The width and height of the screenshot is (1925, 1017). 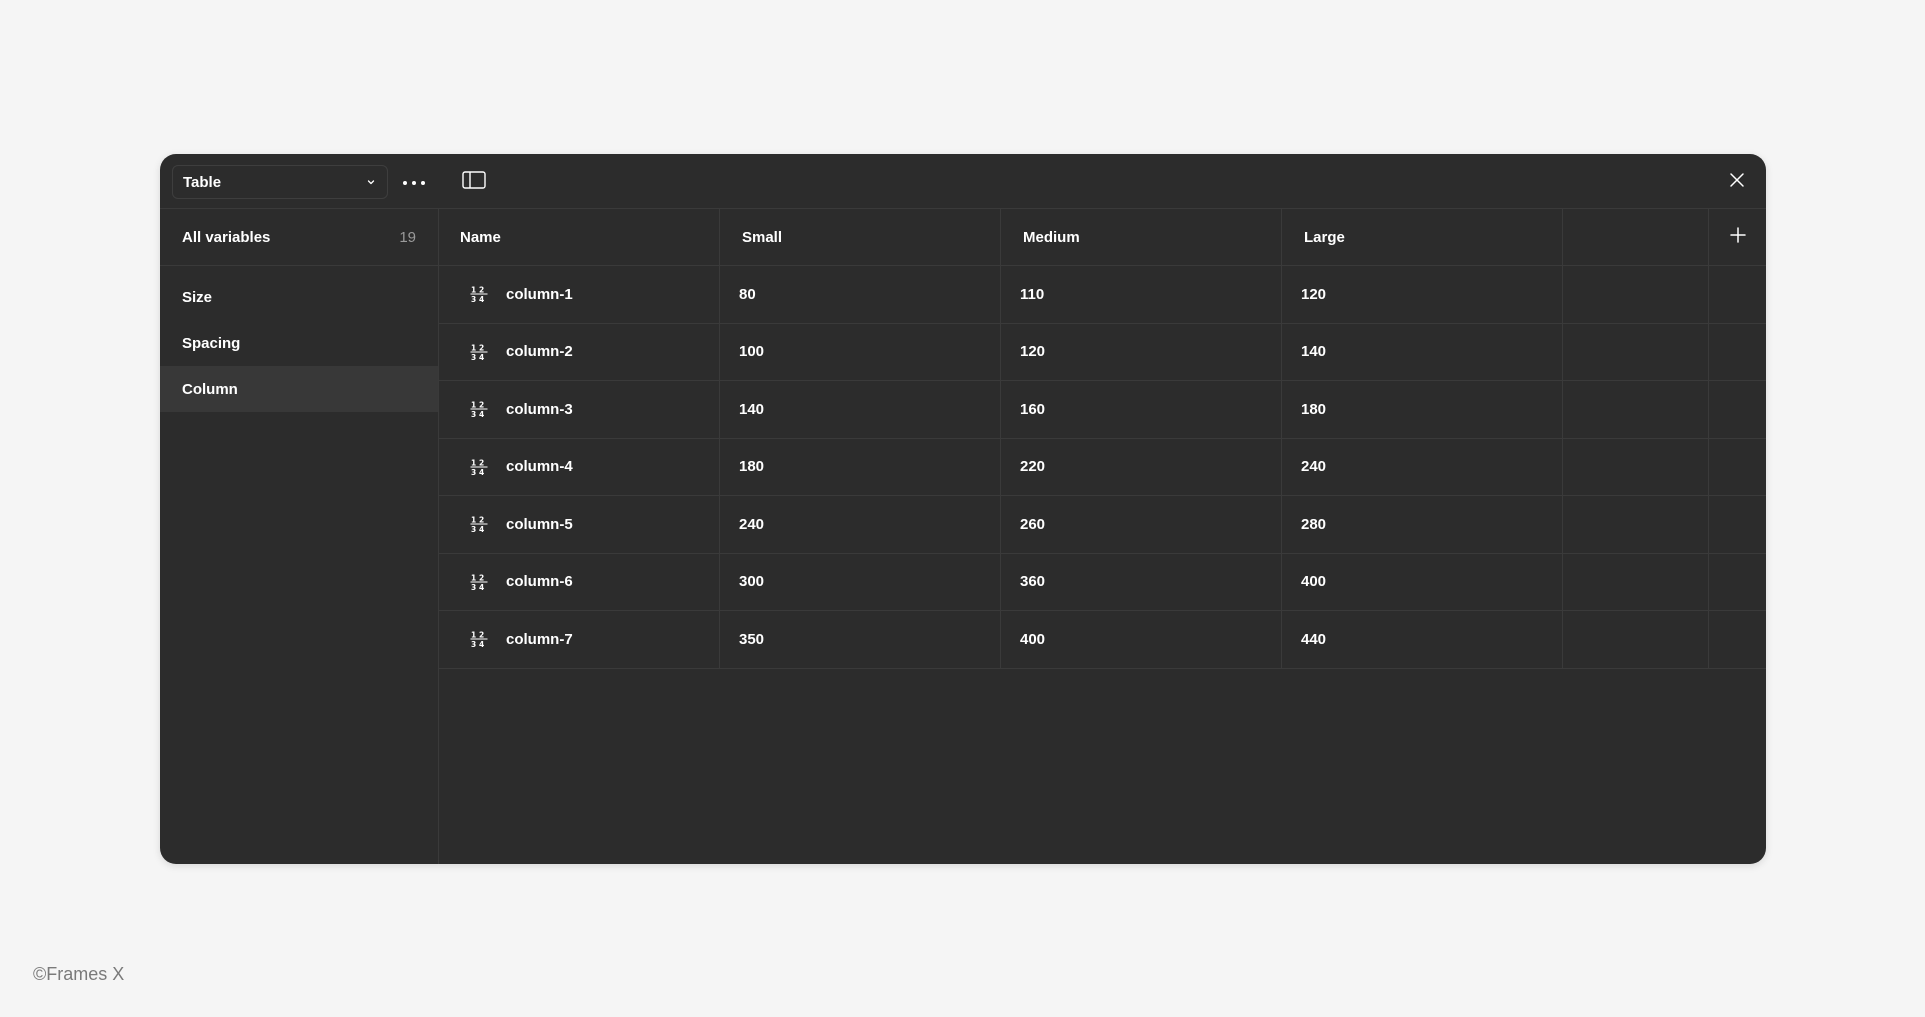 I want to click on variable-name: column-2, so click(x=539, y=352).